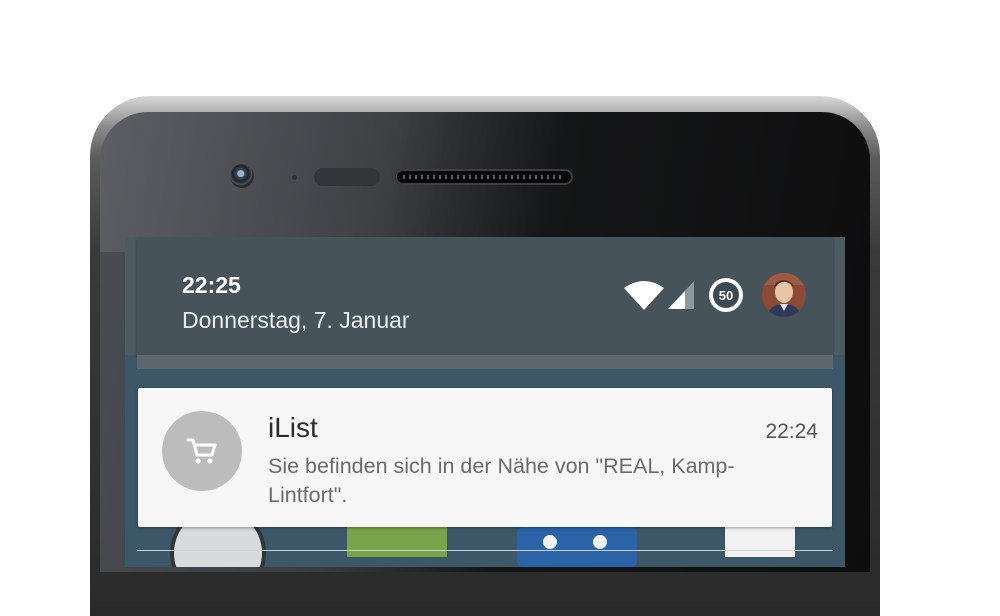  I want to click on notification-time: 22:24, so click(791, 431).